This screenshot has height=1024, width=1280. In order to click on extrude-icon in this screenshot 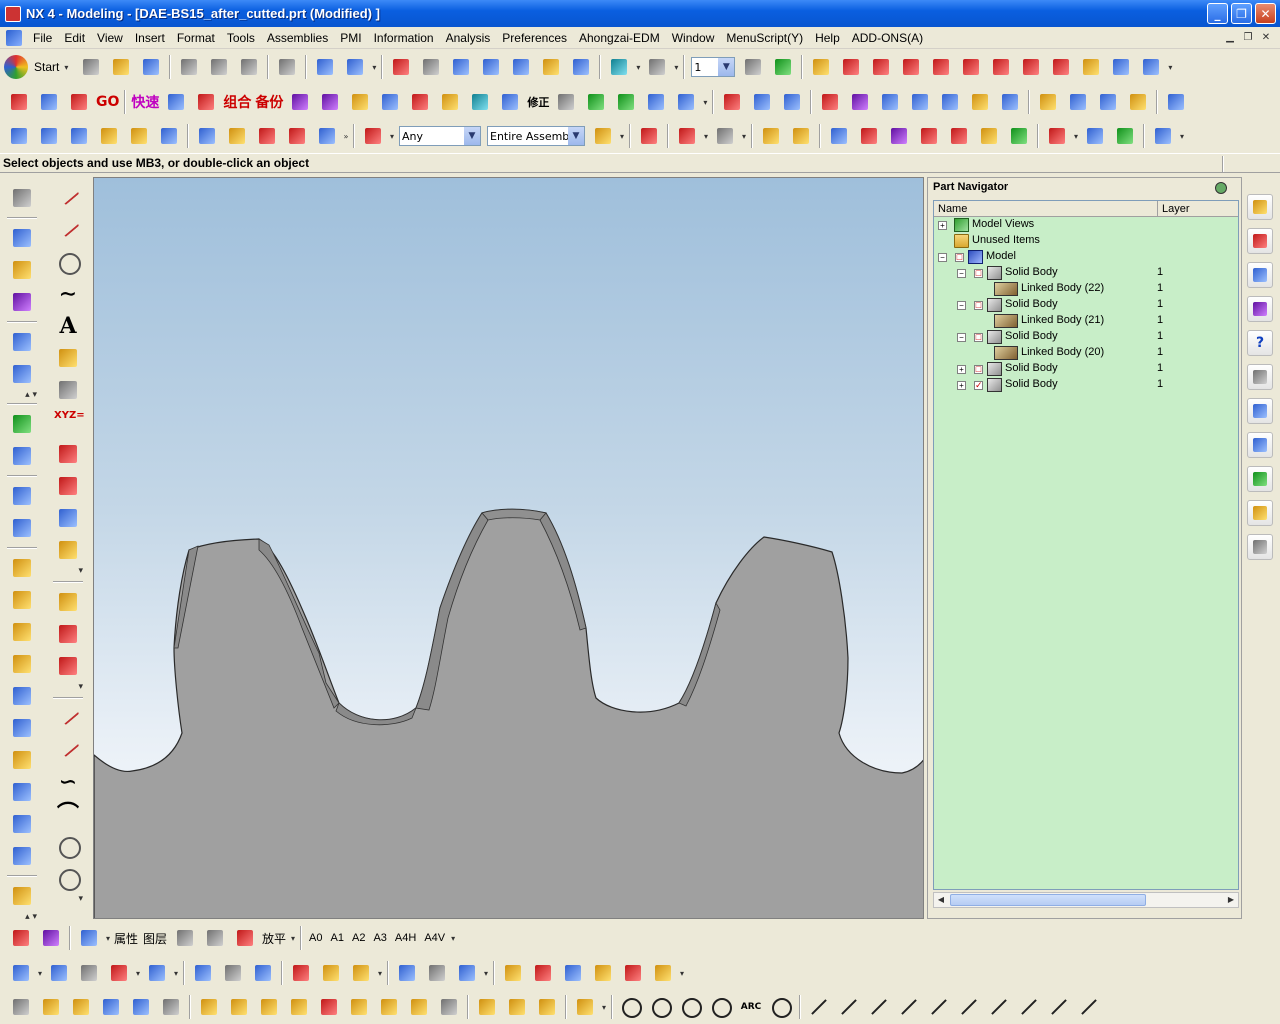, I will do `click(762, 102)`.